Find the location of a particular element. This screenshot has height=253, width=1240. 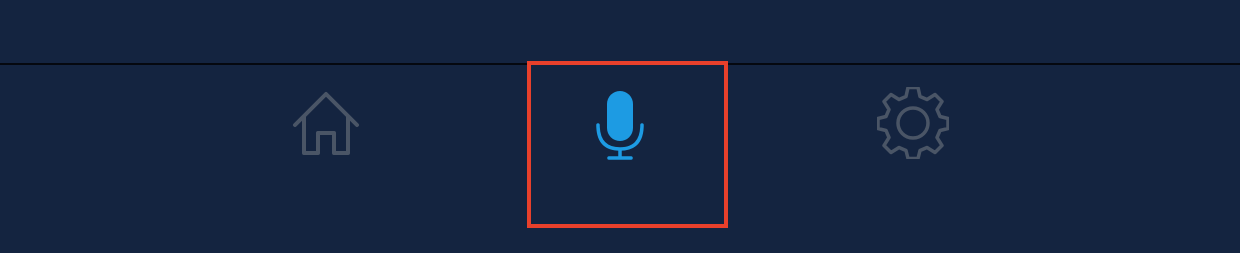

tab-settings is located at coordinates (913, 127).